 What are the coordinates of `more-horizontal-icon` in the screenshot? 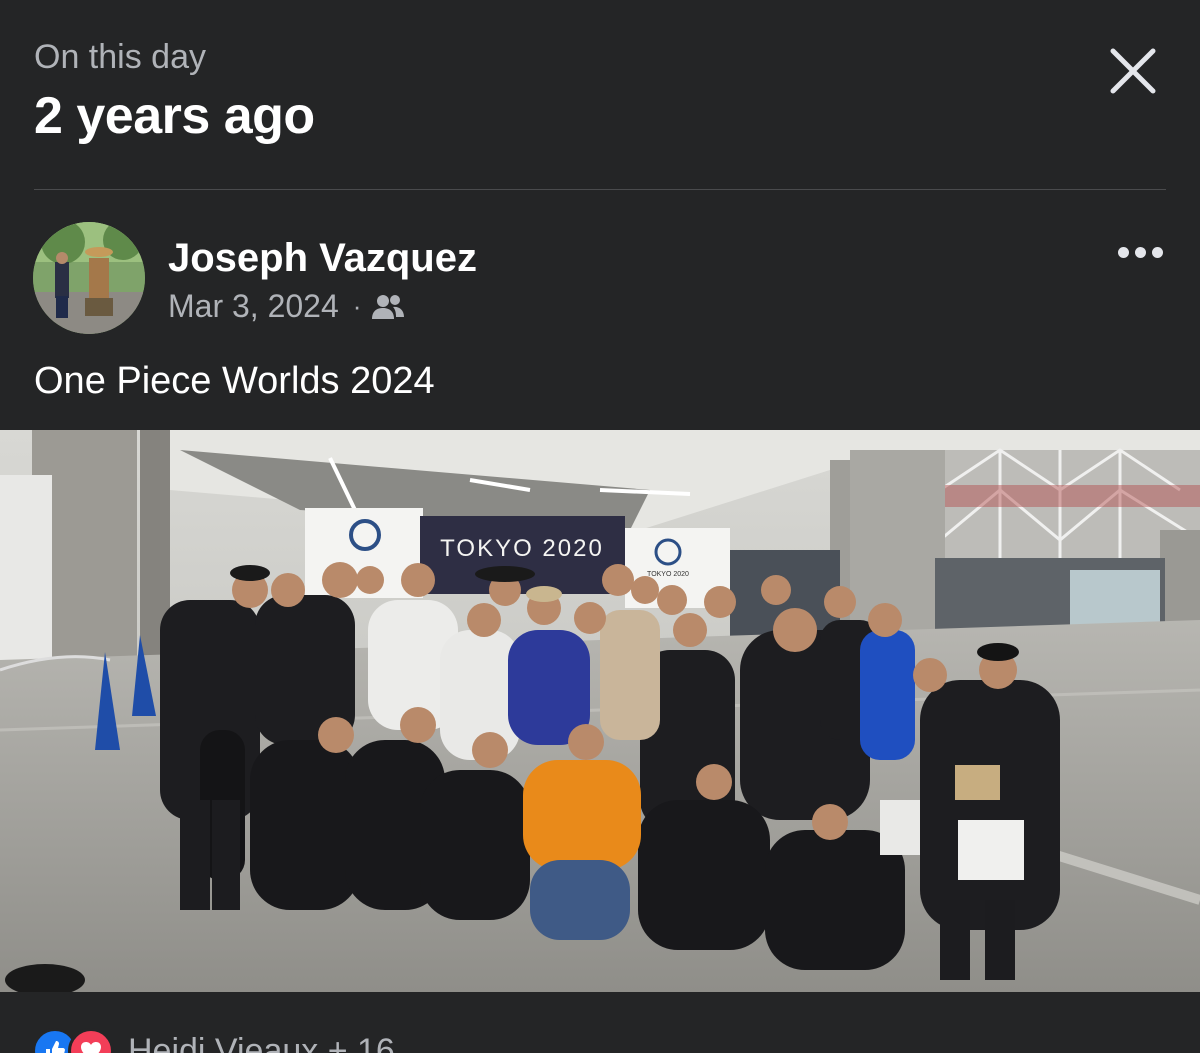 It's located at (1123, 252).